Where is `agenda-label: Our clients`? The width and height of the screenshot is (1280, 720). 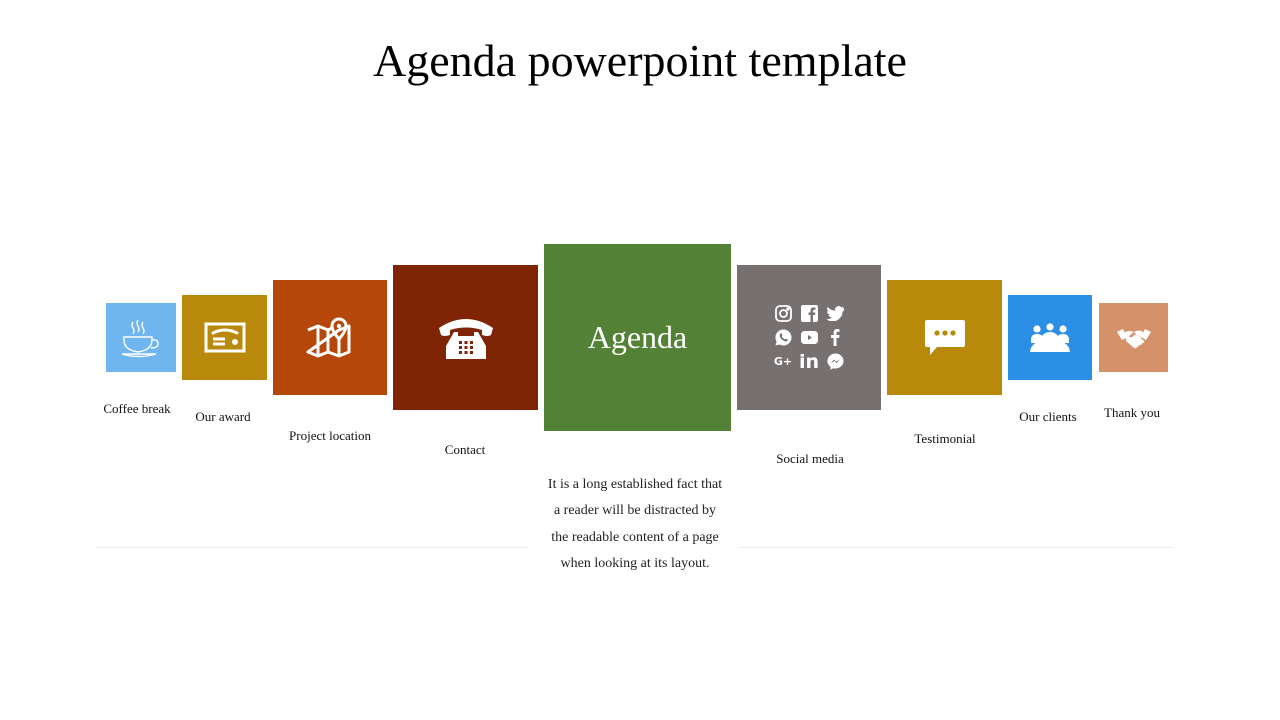
agenda-label: Our clients is located at coordinates (1048, 416).